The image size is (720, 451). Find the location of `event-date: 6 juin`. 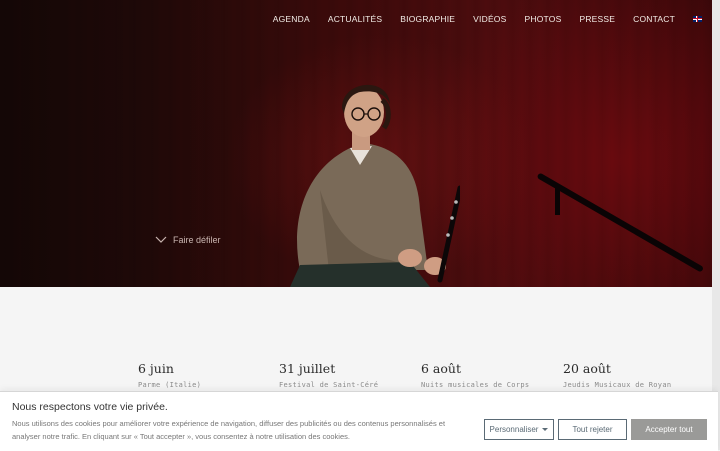

event-date: 6 juin is located at coordinates (156, 368).